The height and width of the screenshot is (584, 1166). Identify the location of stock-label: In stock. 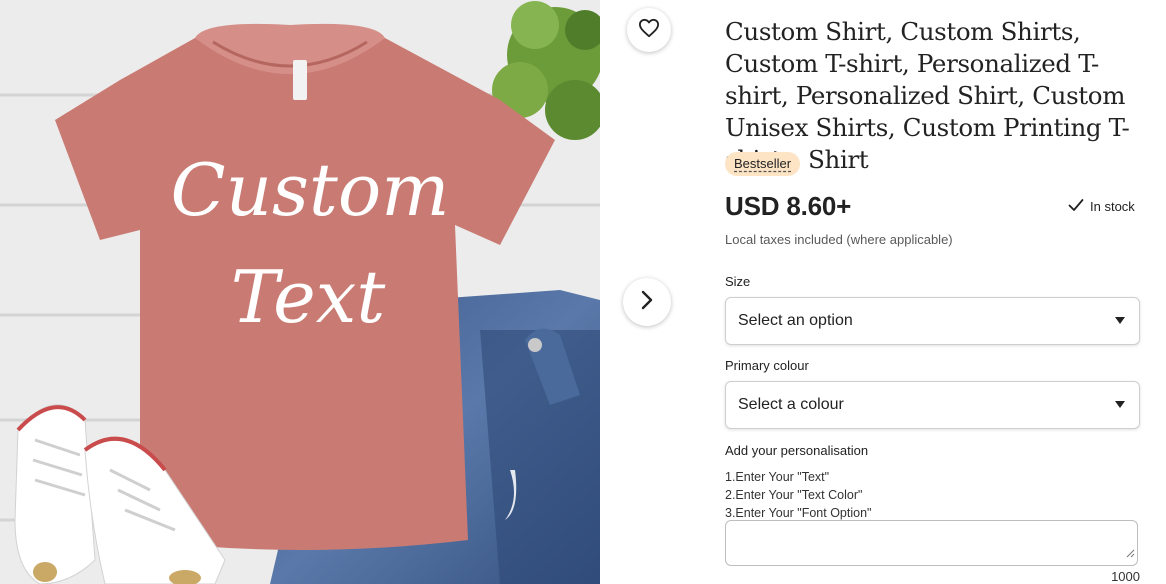
(1112, 206).